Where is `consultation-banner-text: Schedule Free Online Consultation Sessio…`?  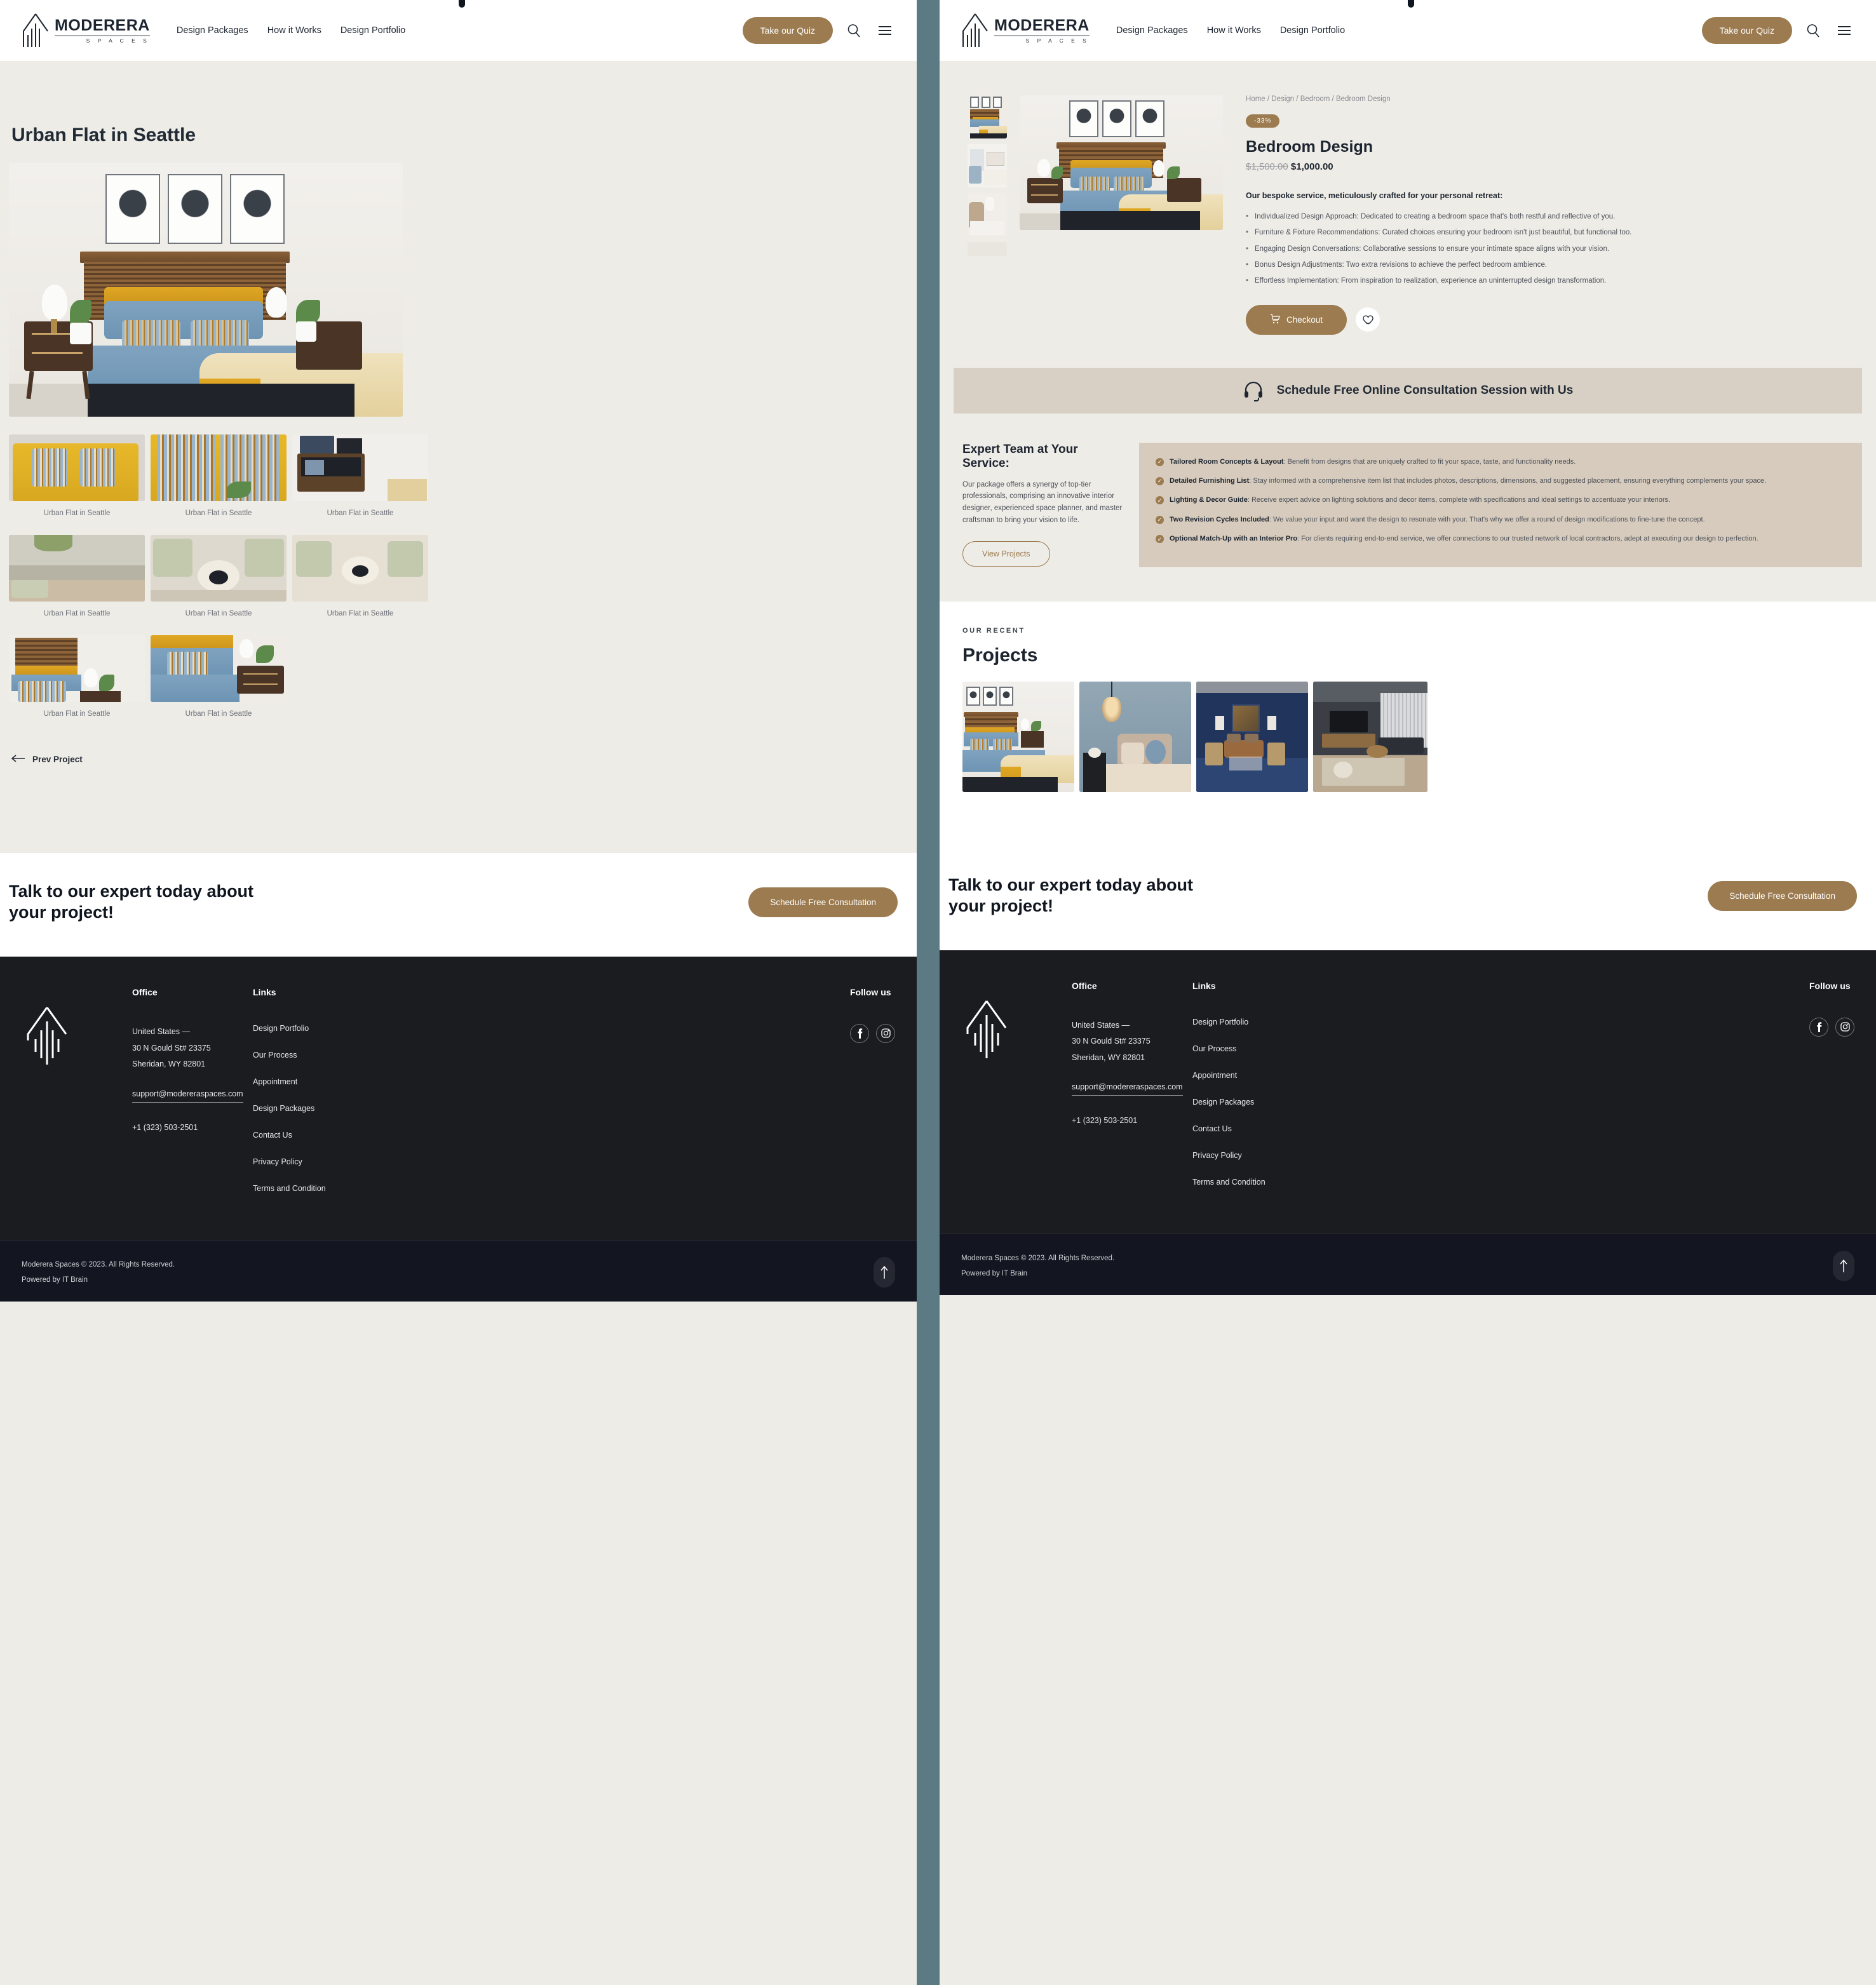
consultation-banner-text: Schedule Free Online Consultation Sessio… is located at coordinates (1425, 390).